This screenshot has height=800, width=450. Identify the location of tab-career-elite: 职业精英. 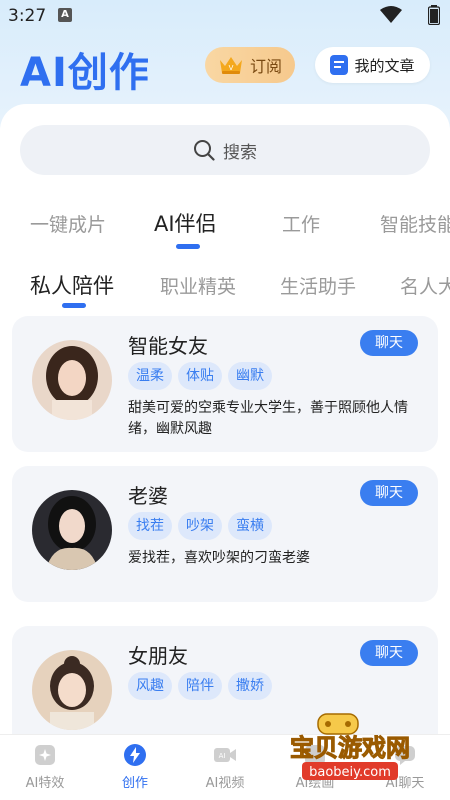
(198, 285).